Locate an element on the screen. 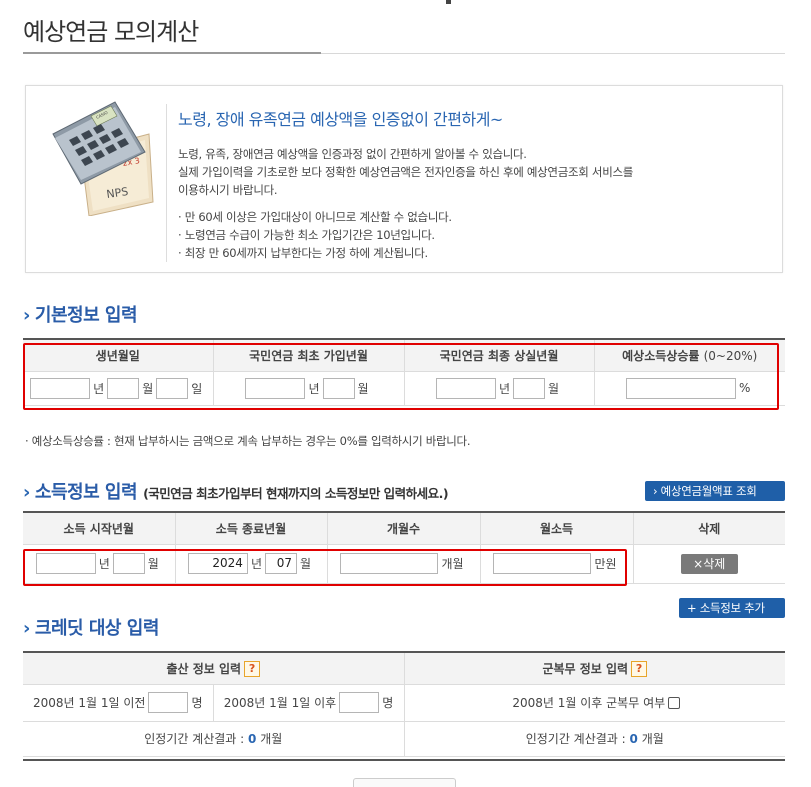  military-result-label: 인정기간 계산결과 : is located at coordinates (575, 739).